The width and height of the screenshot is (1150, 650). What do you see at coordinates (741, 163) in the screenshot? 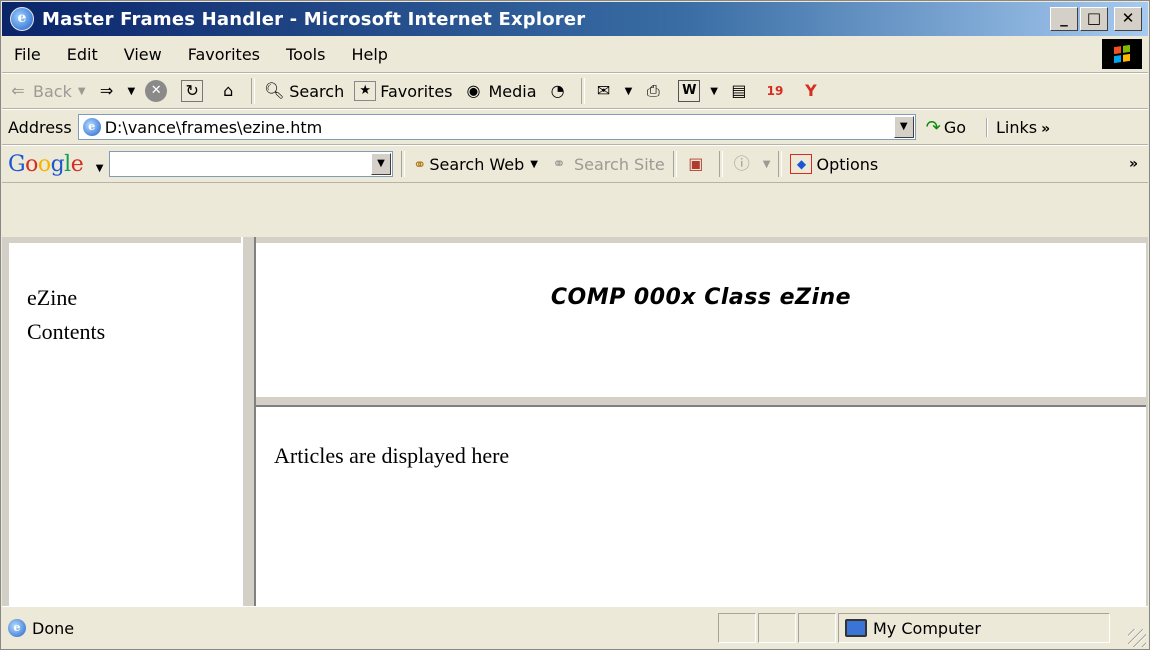
I see `info-icon: ⓘ` at bounding box center [741, 163].